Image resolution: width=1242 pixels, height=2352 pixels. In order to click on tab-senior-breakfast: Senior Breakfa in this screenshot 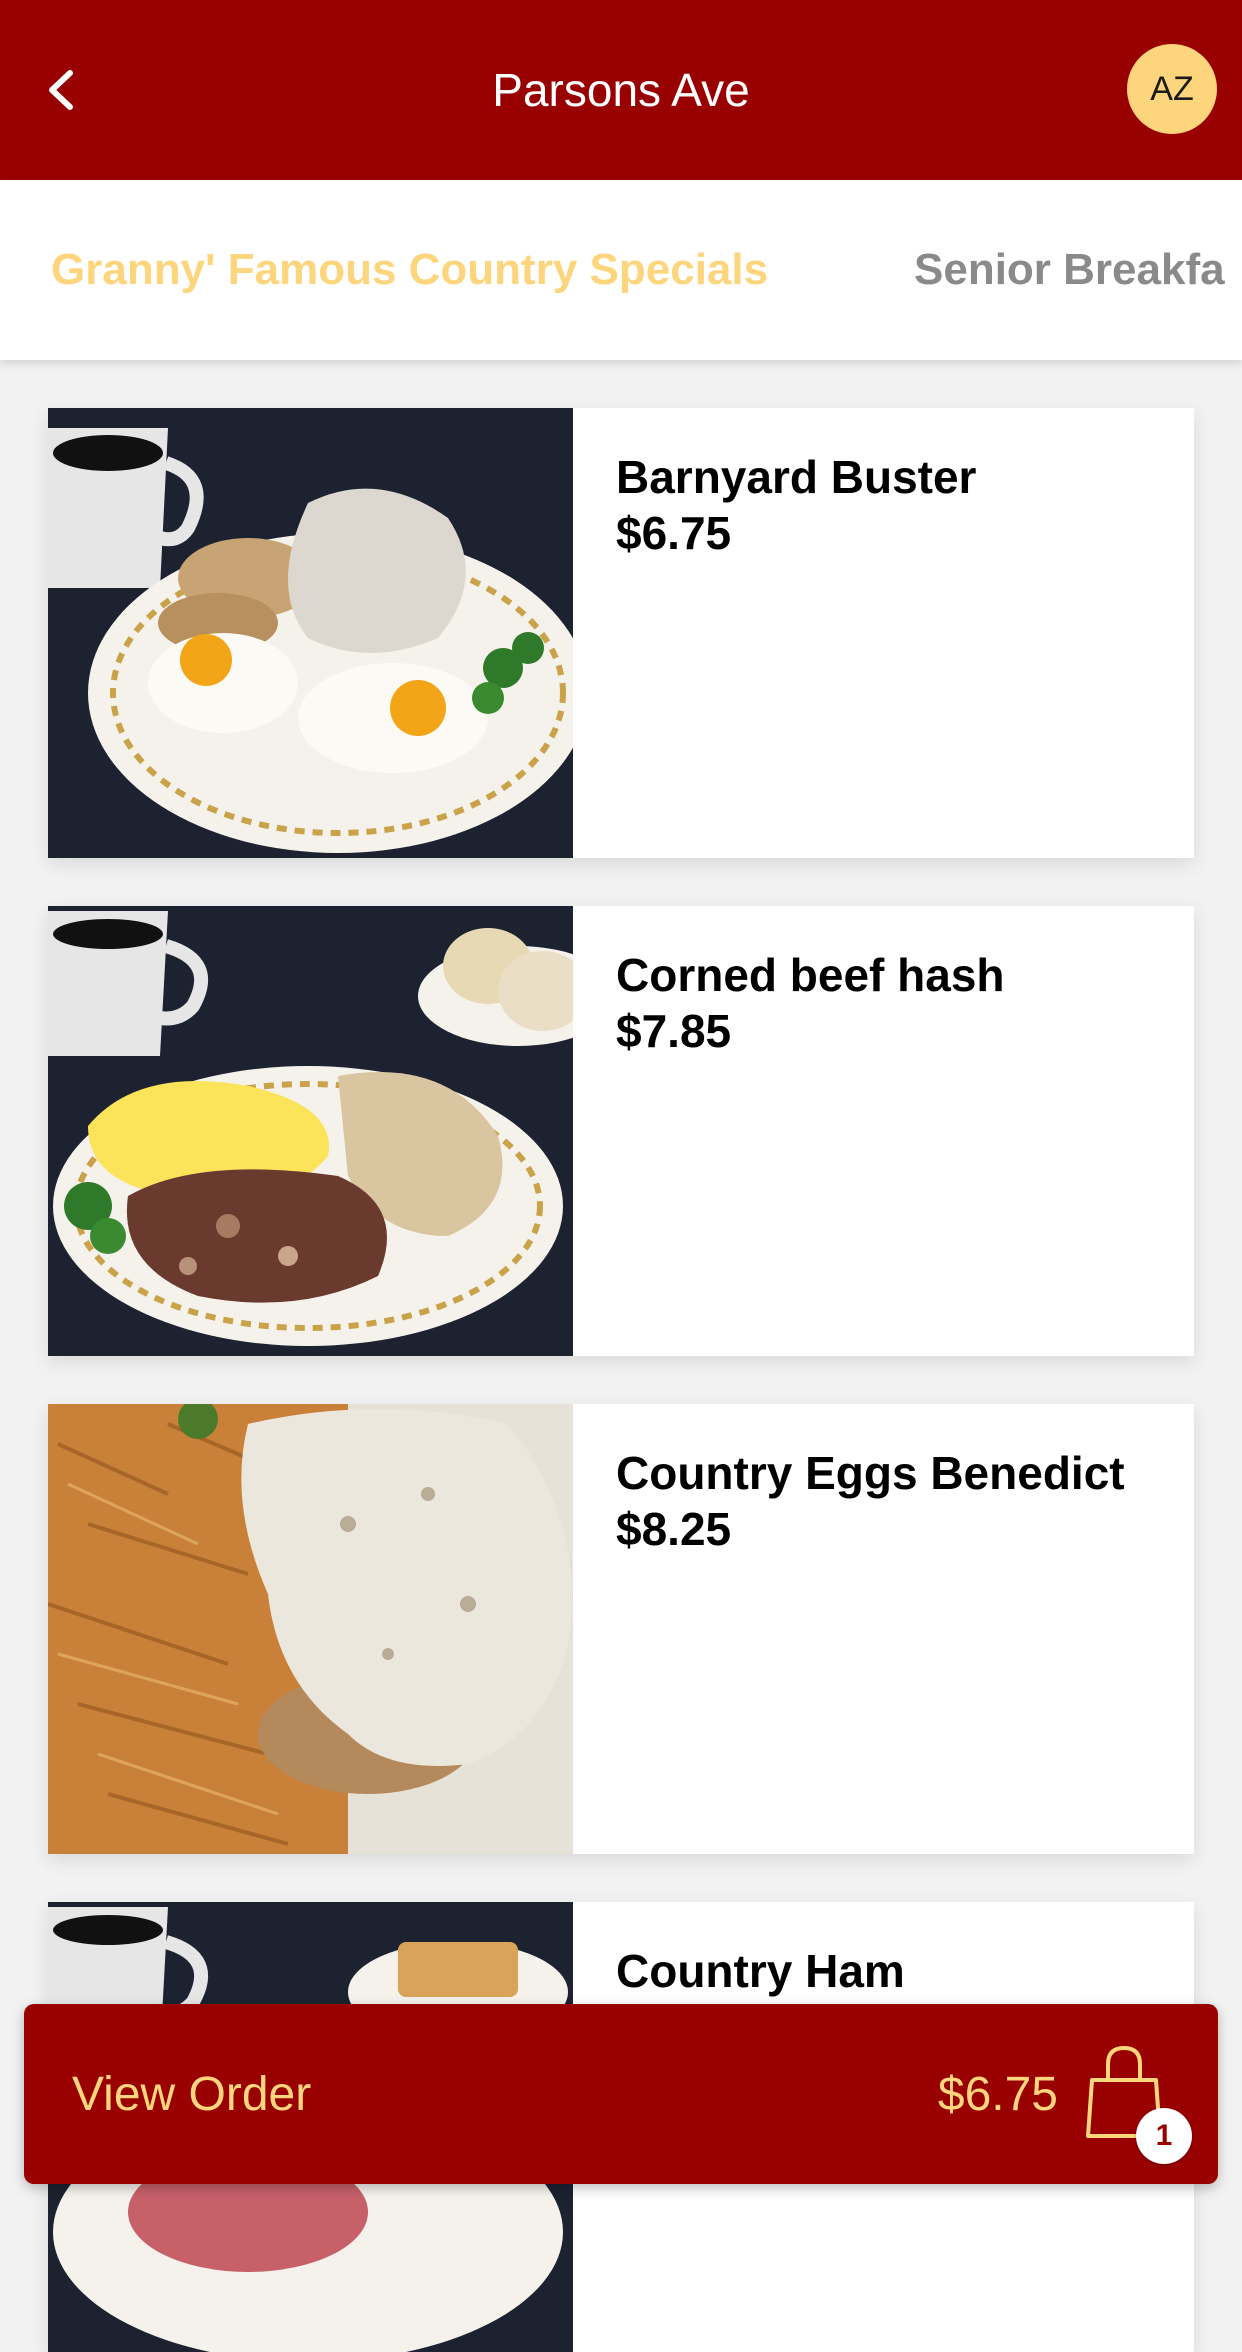, I will do `click(1069, 270)`.